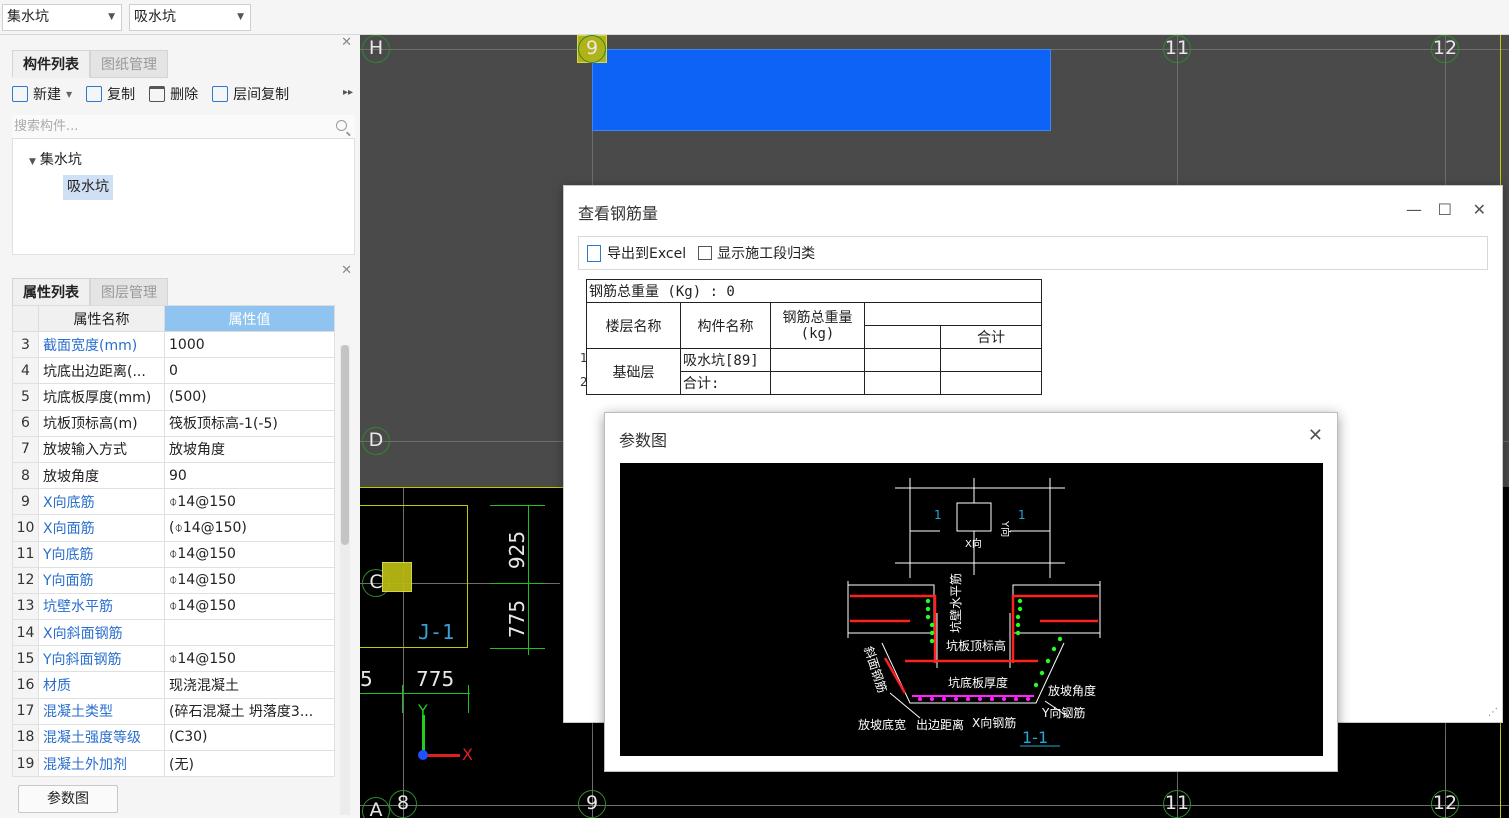 This screenshot has height=818, width=1509. What do you see at coordinates (129, 64) in the screenshot?
I see `tab-drawing-manage: 图纸管理` at bounding box center [129, 64].